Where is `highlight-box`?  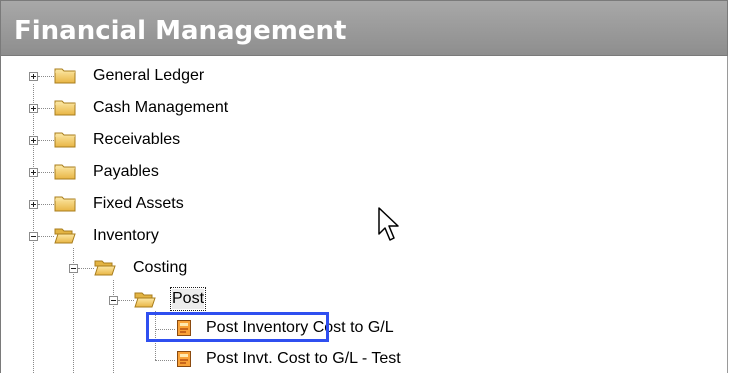
highlight-box is located at coordinates (237, 327).